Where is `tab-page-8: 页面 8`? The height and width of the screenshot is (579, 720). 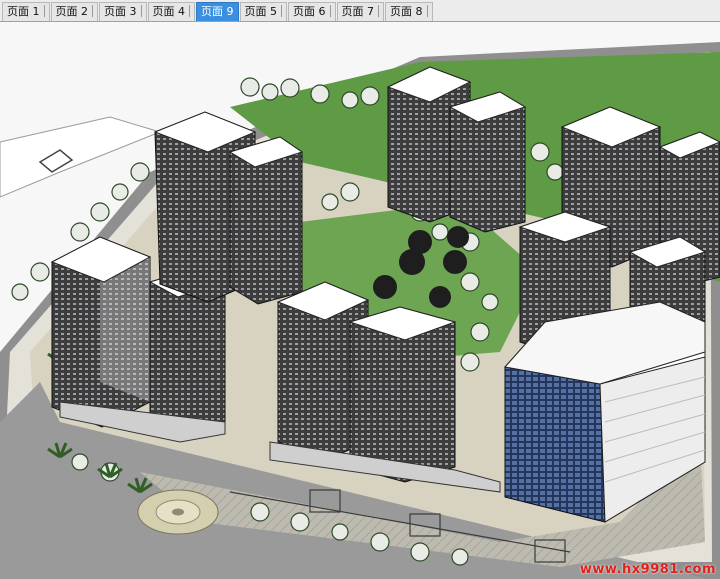
tab-page-8: 页面 8 is located at coordinates (409, 11).